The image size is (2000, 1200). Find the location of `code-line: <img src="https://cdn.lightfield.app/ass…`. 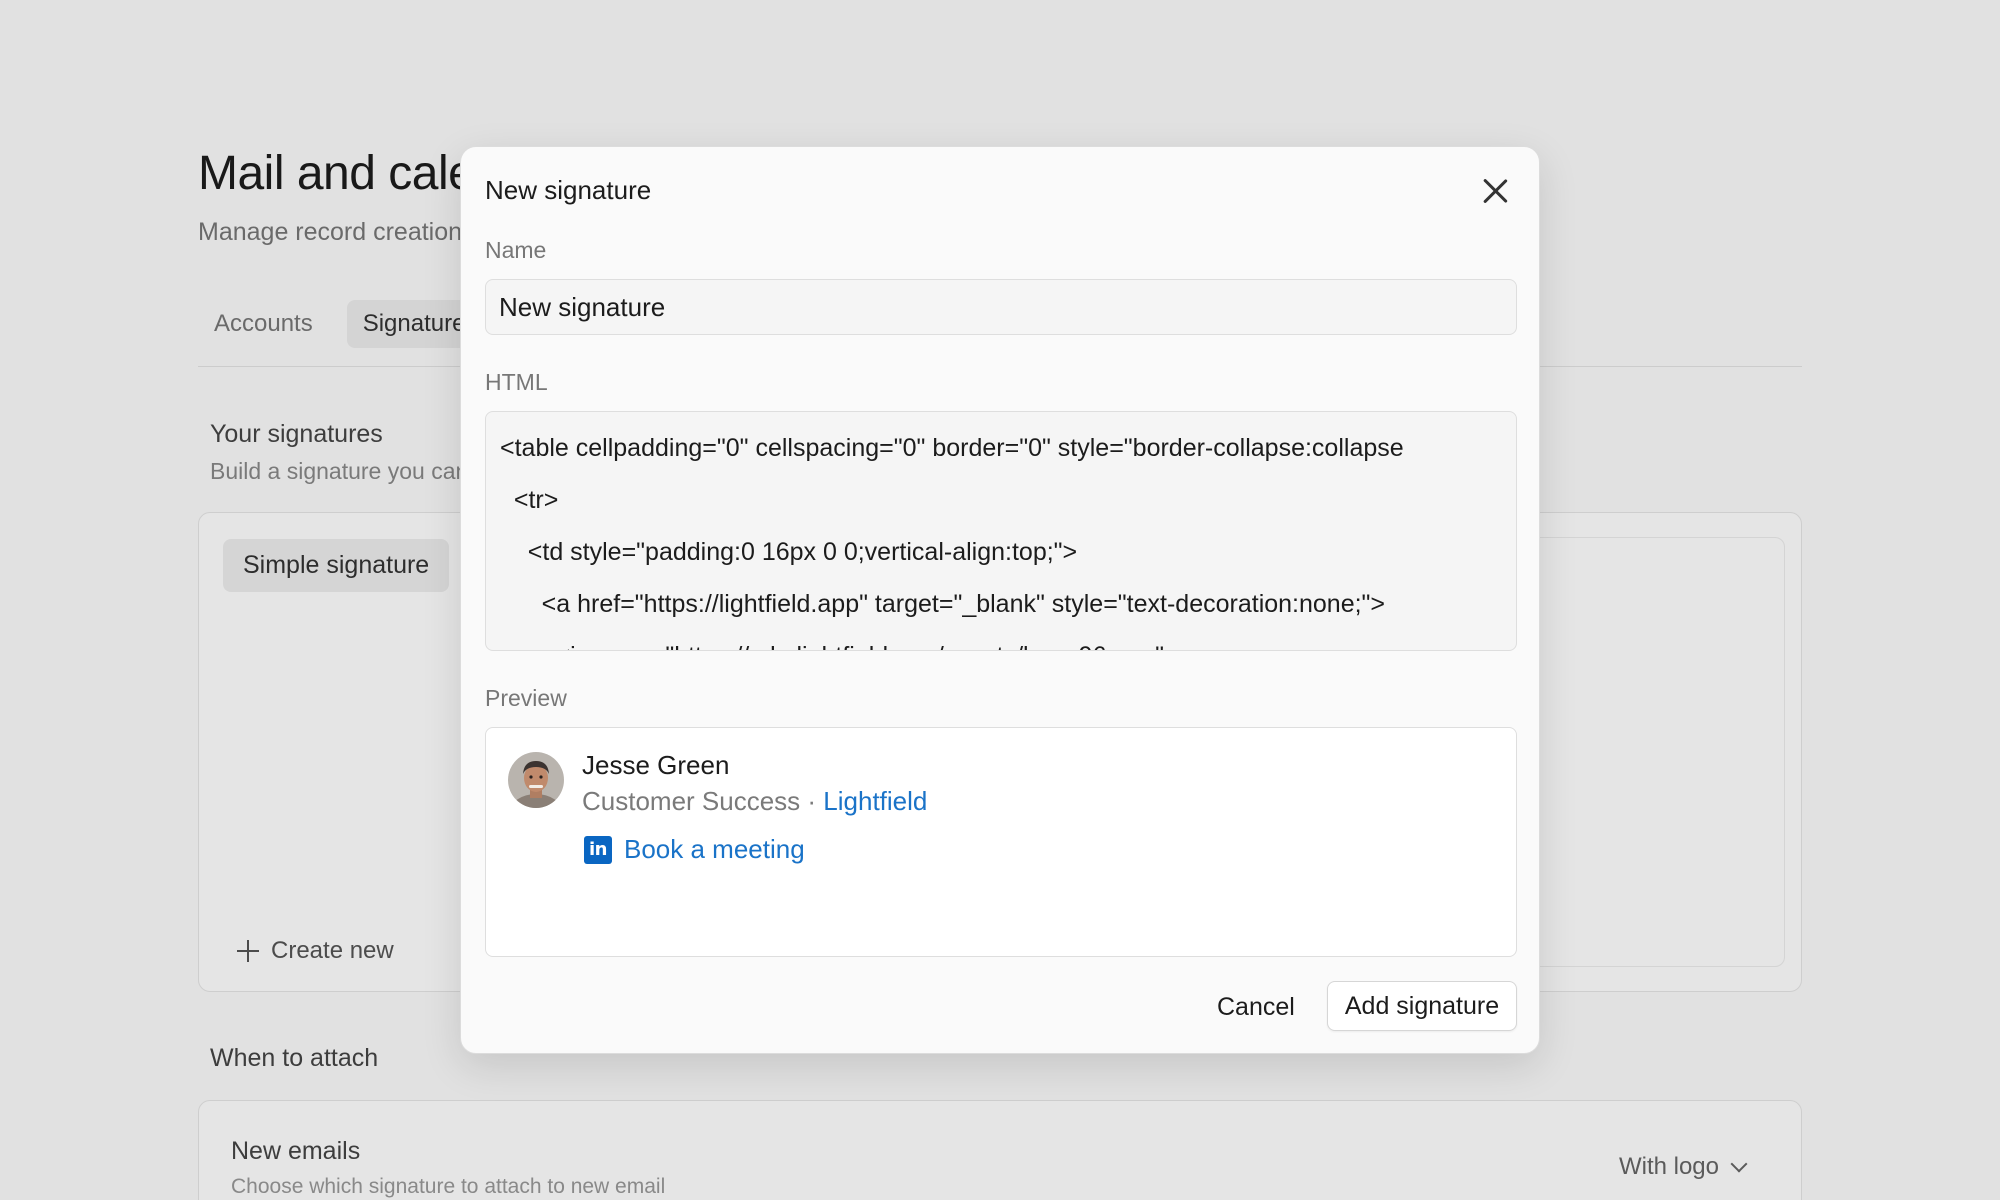

code-line: <img src="https://cdn.lightfield.app/ass… is located at coordinates (1001, 640).